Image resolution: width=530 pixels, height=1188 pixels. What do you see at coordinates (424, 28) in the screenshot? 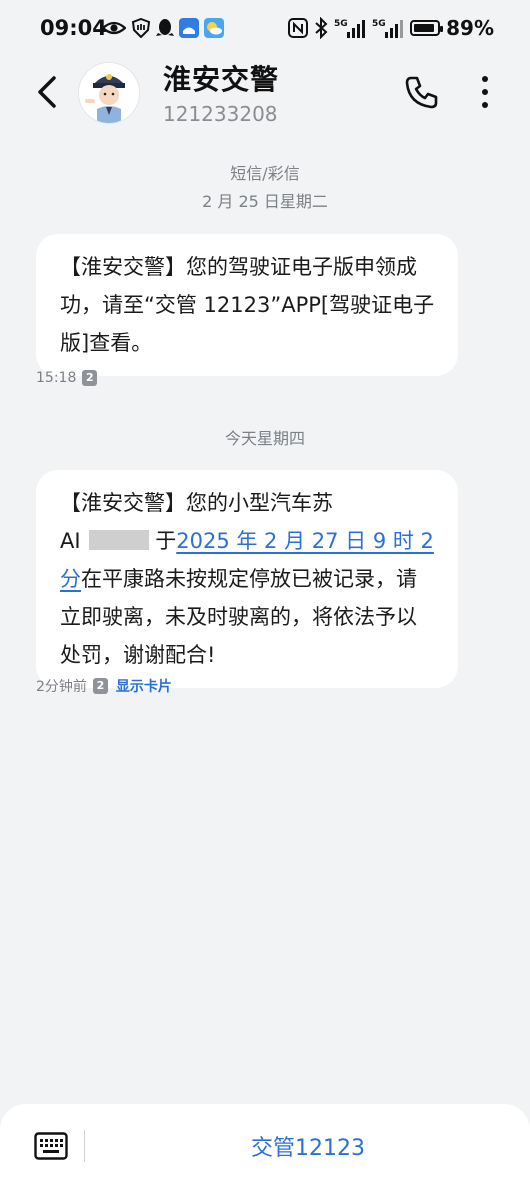
I see `battery-fill` at bounding box center [424, 28].